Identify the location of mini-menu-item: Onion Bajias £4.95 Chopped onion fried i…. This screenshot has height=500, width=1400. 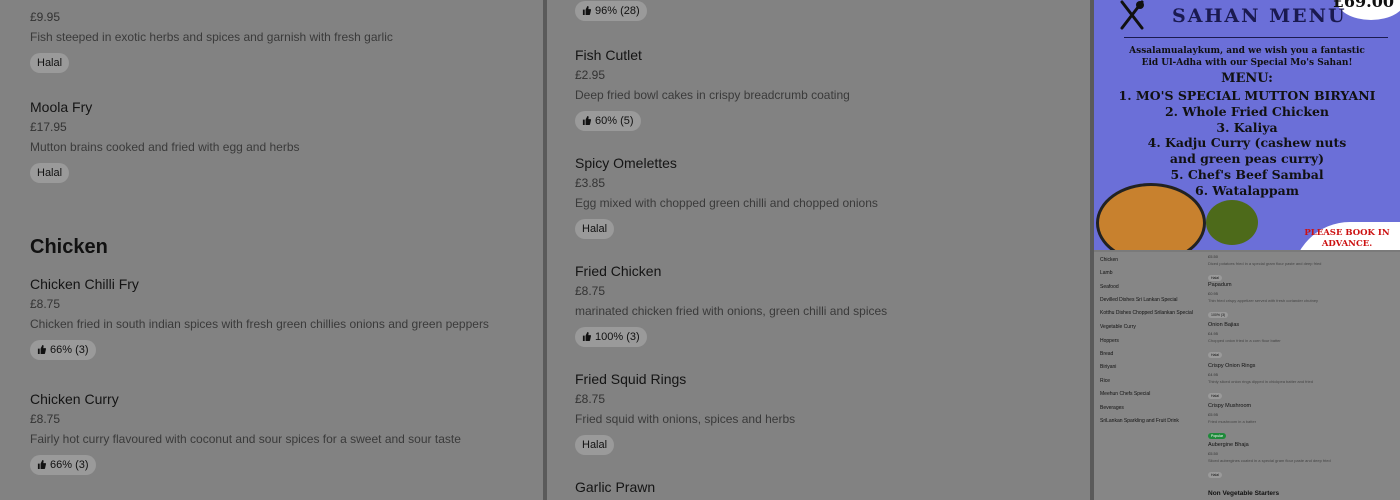
(1244, 341).